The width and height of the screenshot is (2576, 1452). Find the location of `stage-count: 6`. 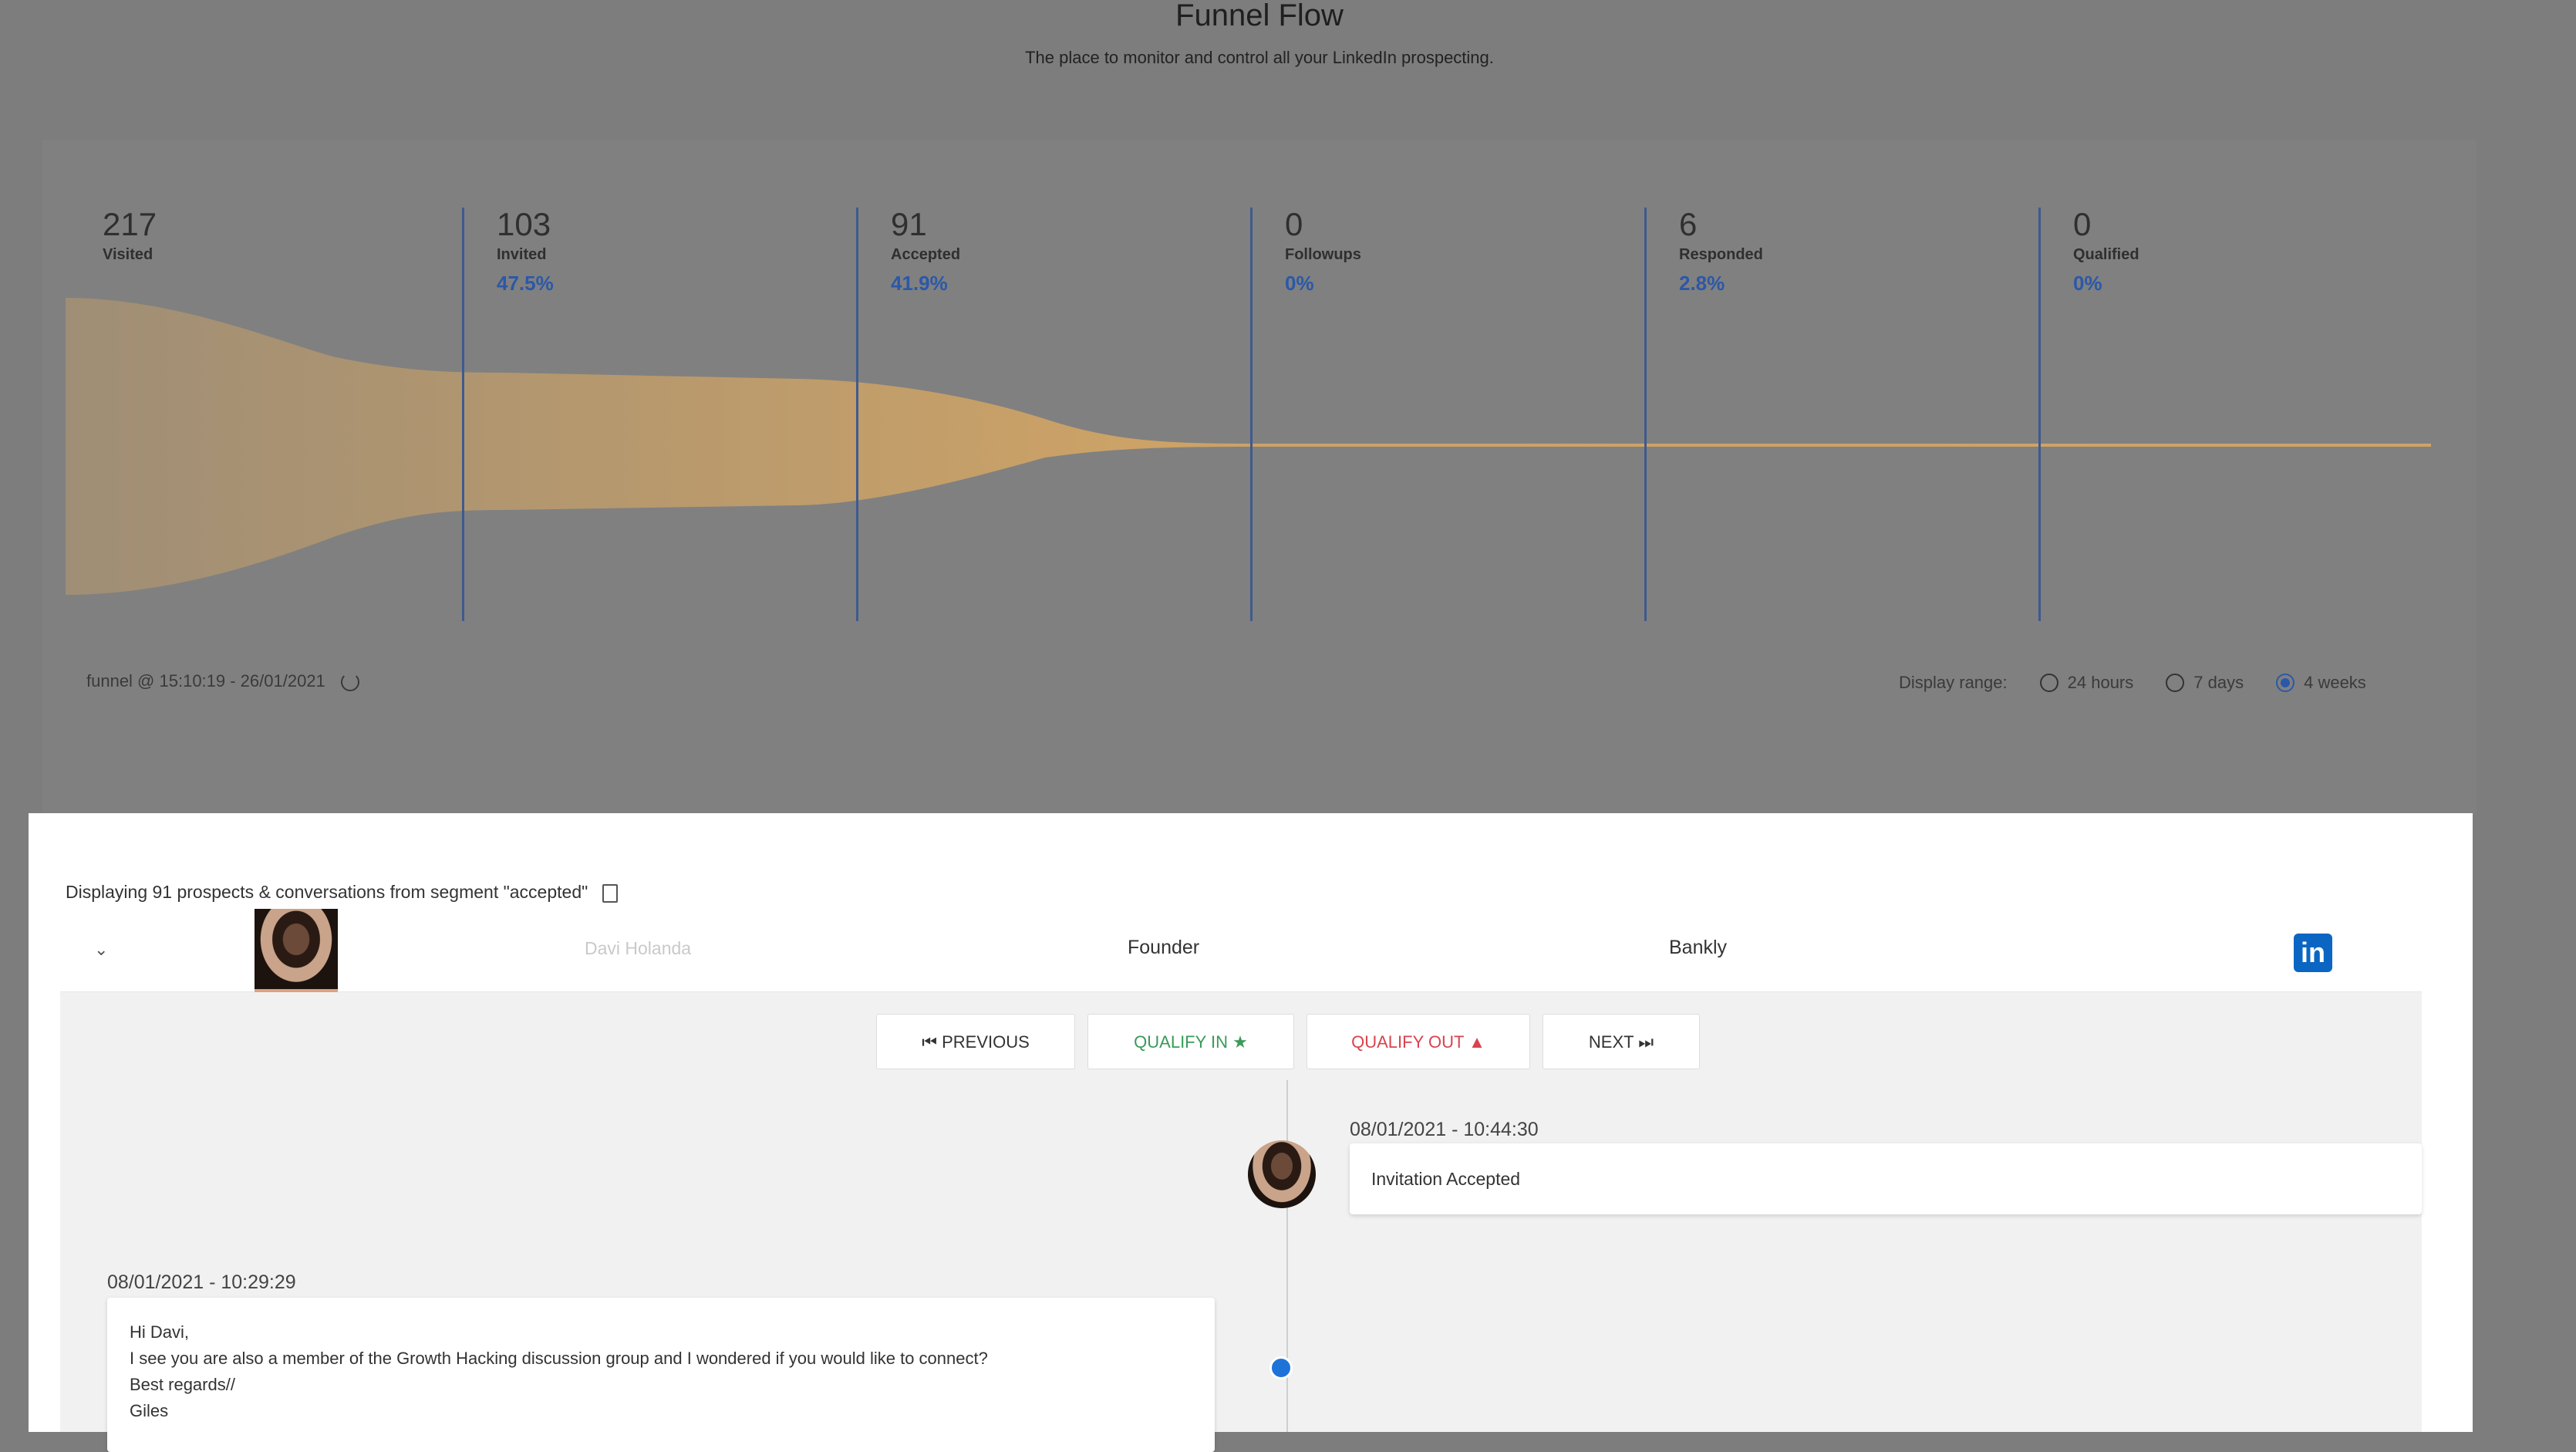

stage-count: 6 is located at coordinates (1688, 224).